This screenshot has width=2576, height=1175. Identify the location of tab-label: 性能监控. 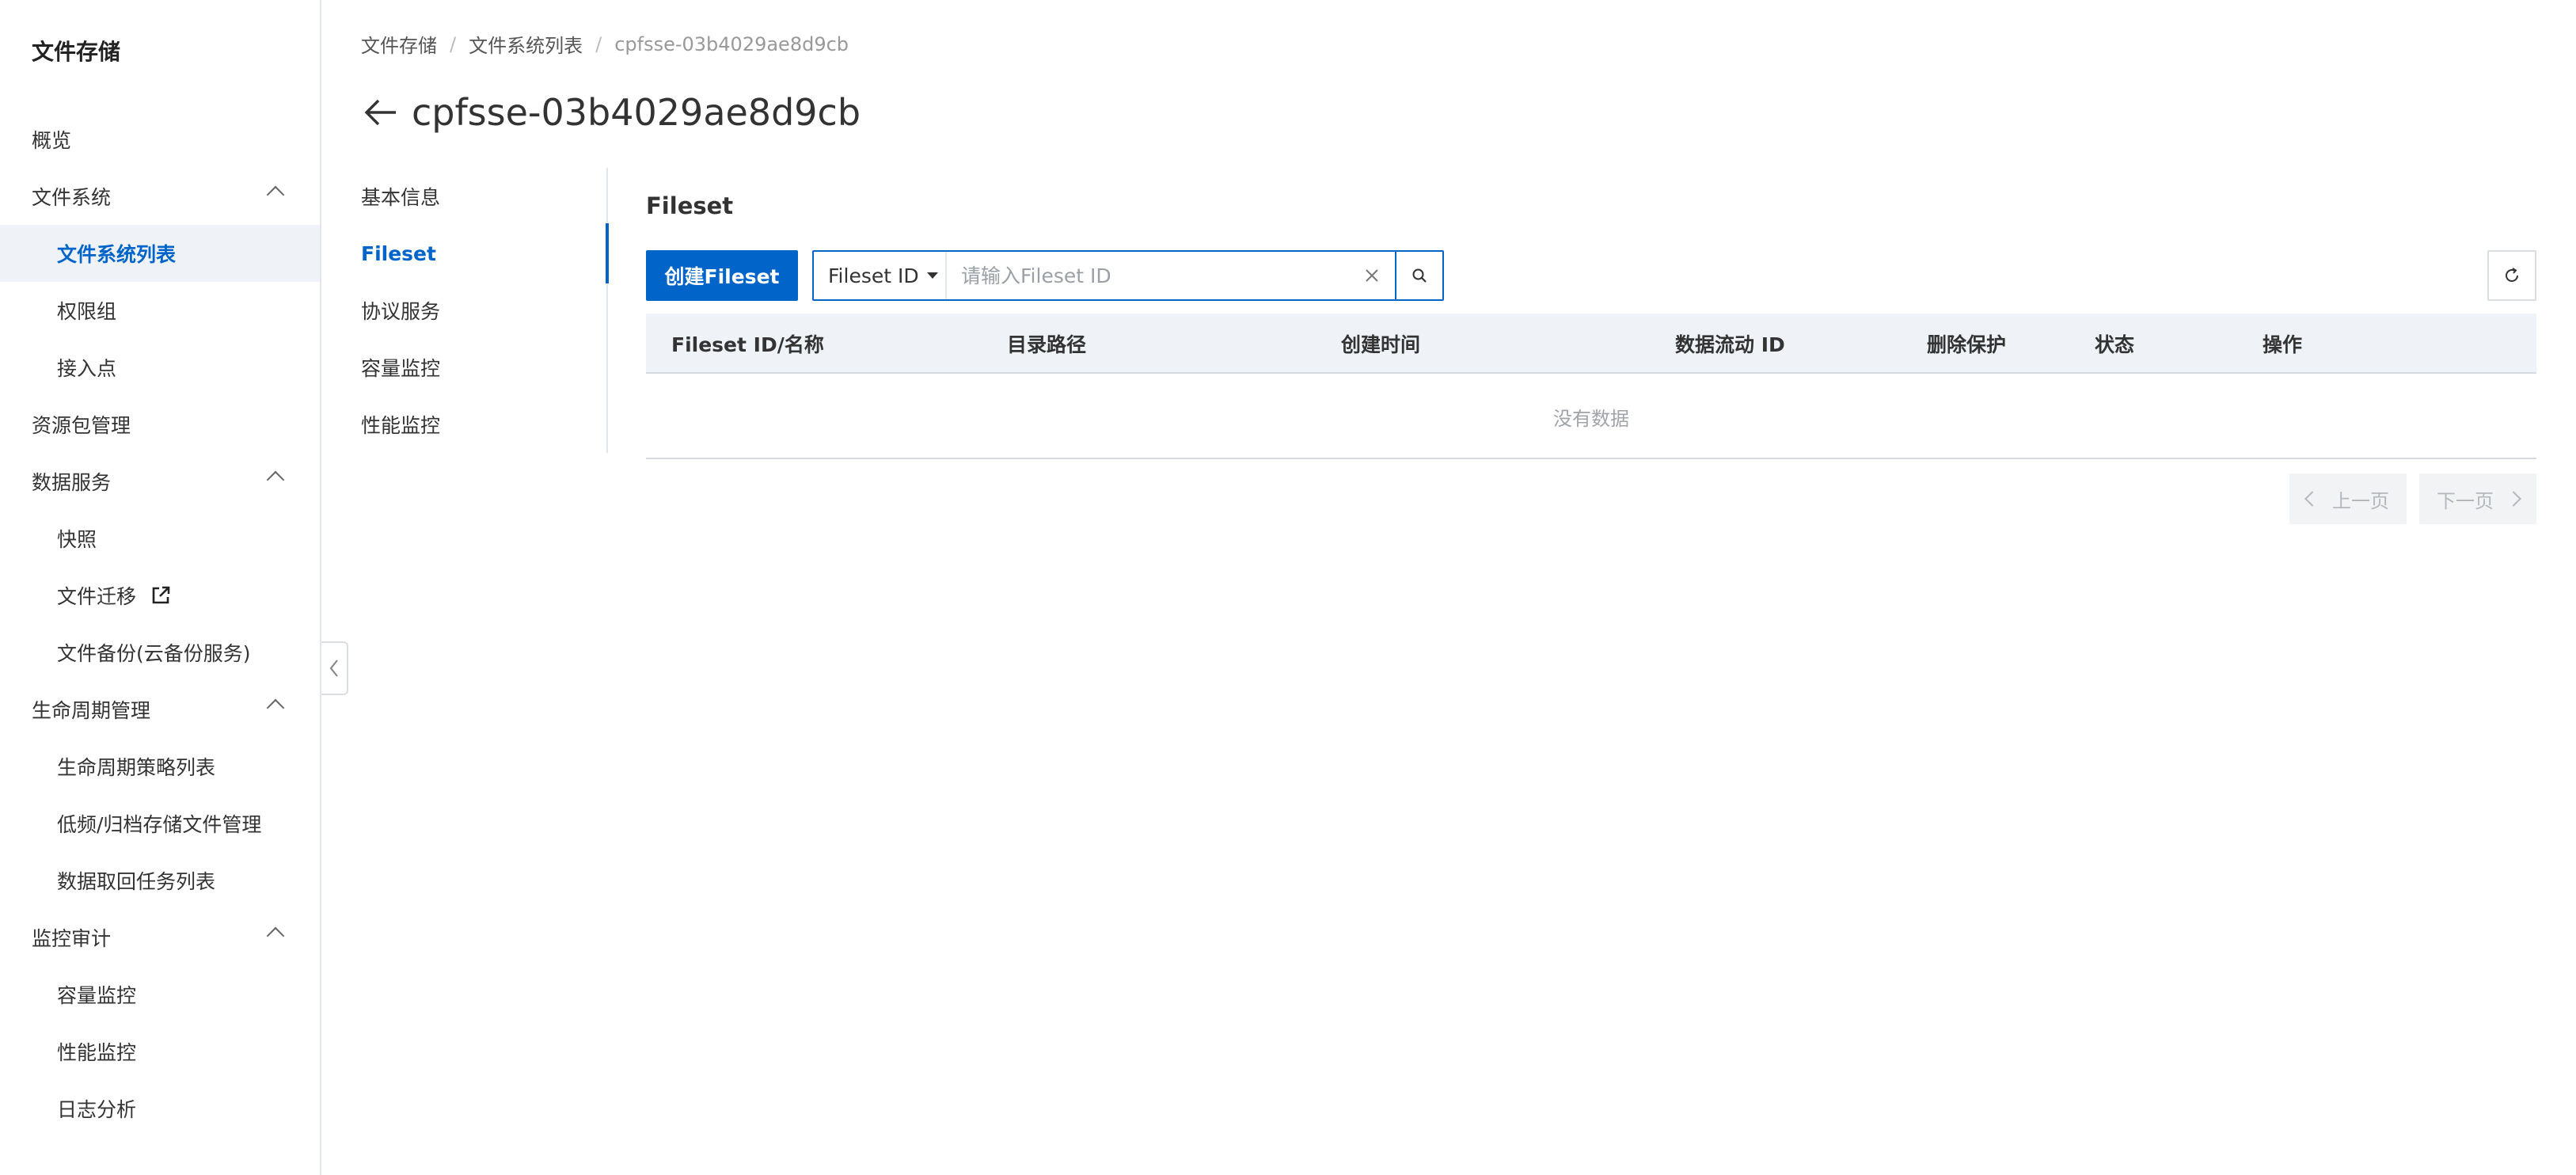
(401, 425).